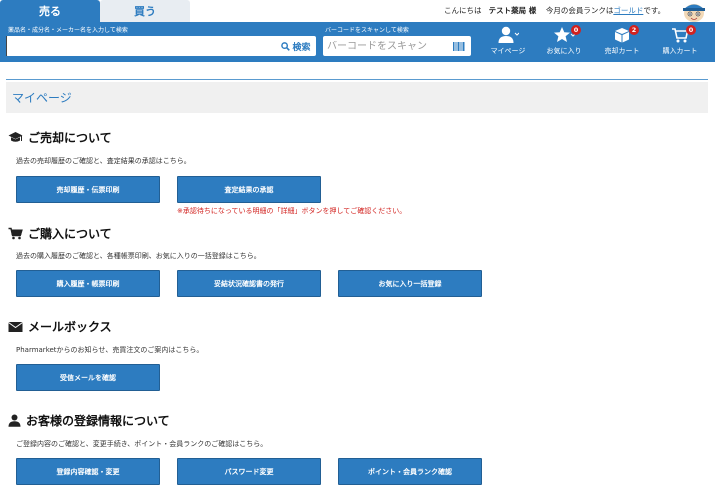 This screenshot has height=500, width=715. Describe the element at coordinates (103, 161) in the screenshot. I see `section-sell-desc: 過去の売却履歴のご確認と、査定結果の承認はこちら。` at that location.